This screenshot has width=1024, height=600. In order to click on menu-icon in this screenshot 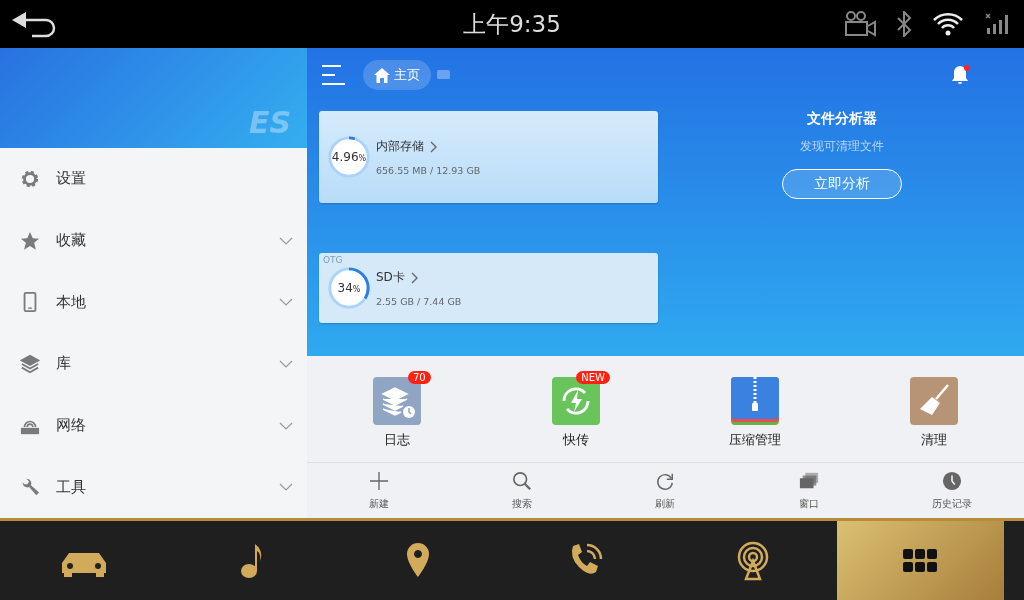, I will do `click(334, 75)`.